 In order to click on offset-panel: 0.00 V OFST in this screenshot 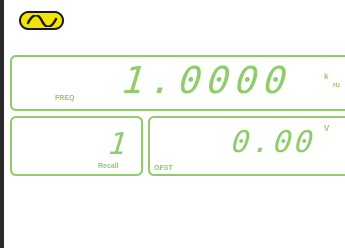, I will do `click(246, 146)`.